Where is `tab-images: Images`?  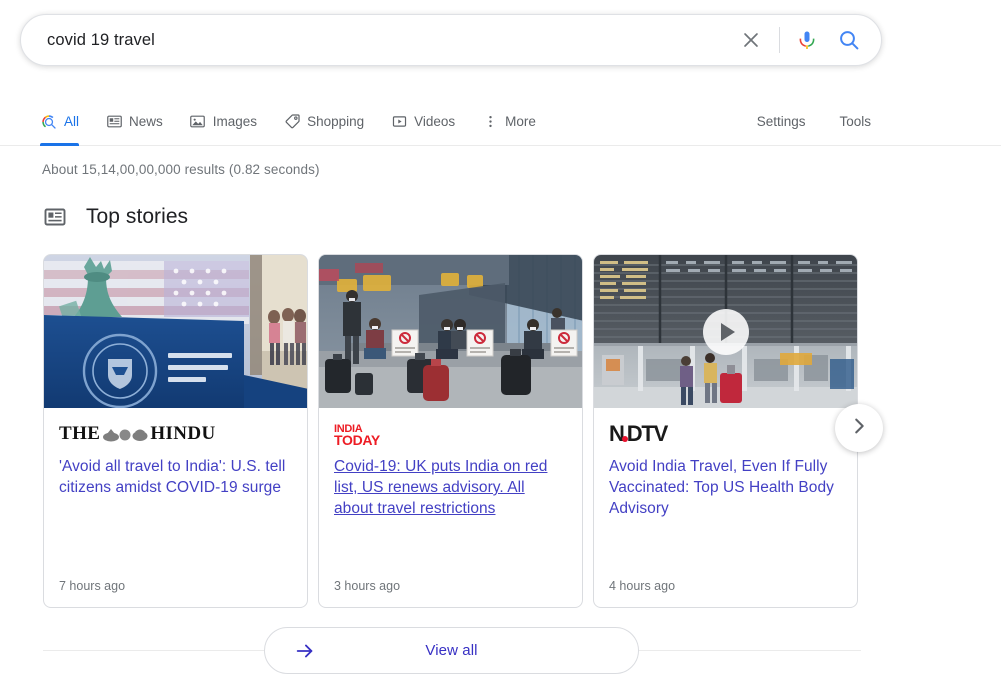 tab-images: Images is located at coordinates (223, 121).